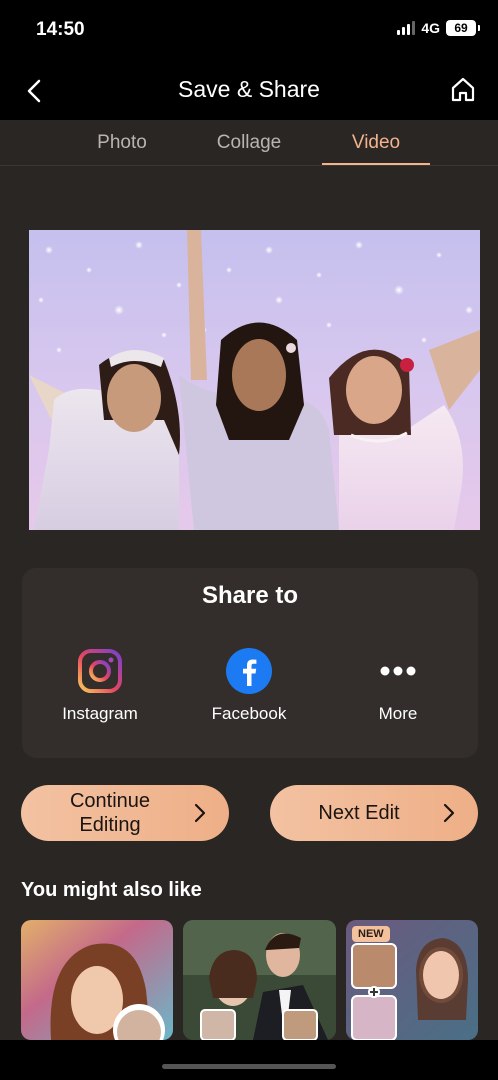 The height and width of the screenshot is (1080, 498). What do you see at coordinates (249, 30) in the screenshot?
I see `status-bar: 14:50 4G 69` at bounding box center [249, 30].